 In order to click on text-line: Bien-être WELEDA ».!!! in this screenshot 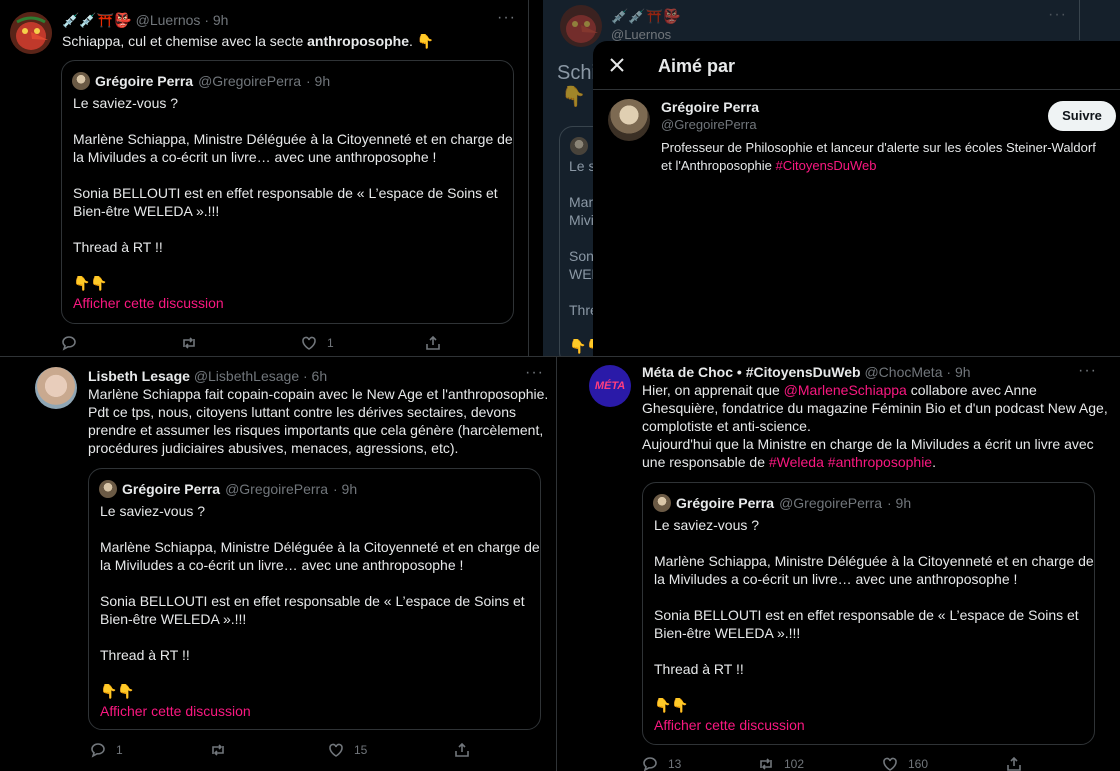, I will do `click(173, 619)`.